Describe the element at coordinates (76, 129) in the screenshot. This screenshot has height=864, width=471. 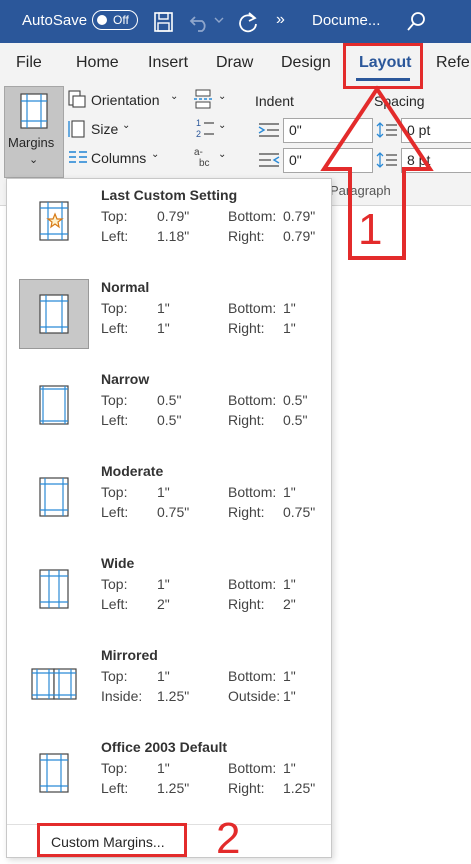
I see `size-icon` at that location.